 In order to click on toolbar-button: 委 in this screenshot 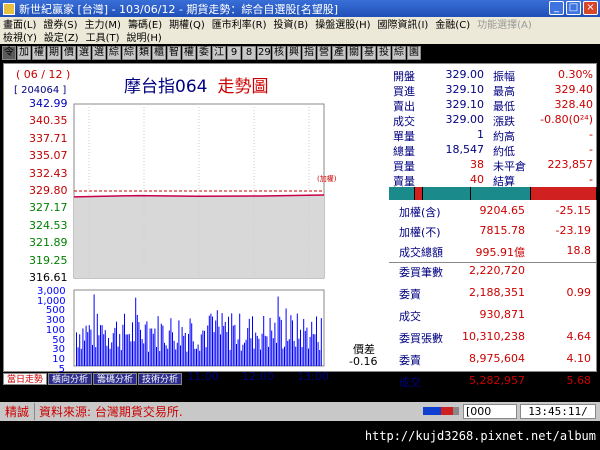, I will do `click(204, 52)`.